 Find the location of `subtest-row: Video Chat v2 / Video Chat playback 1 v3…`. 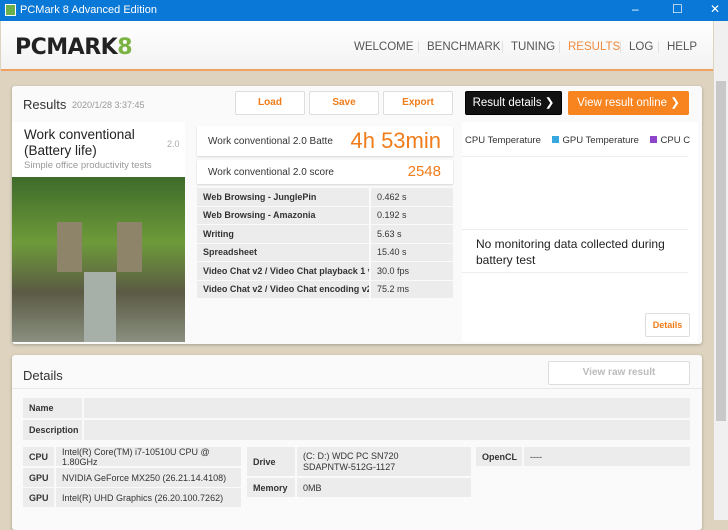

subtest-row: Video Chat v2 / Video Chat playback 1 v3… is located at coordinates (325, 271).